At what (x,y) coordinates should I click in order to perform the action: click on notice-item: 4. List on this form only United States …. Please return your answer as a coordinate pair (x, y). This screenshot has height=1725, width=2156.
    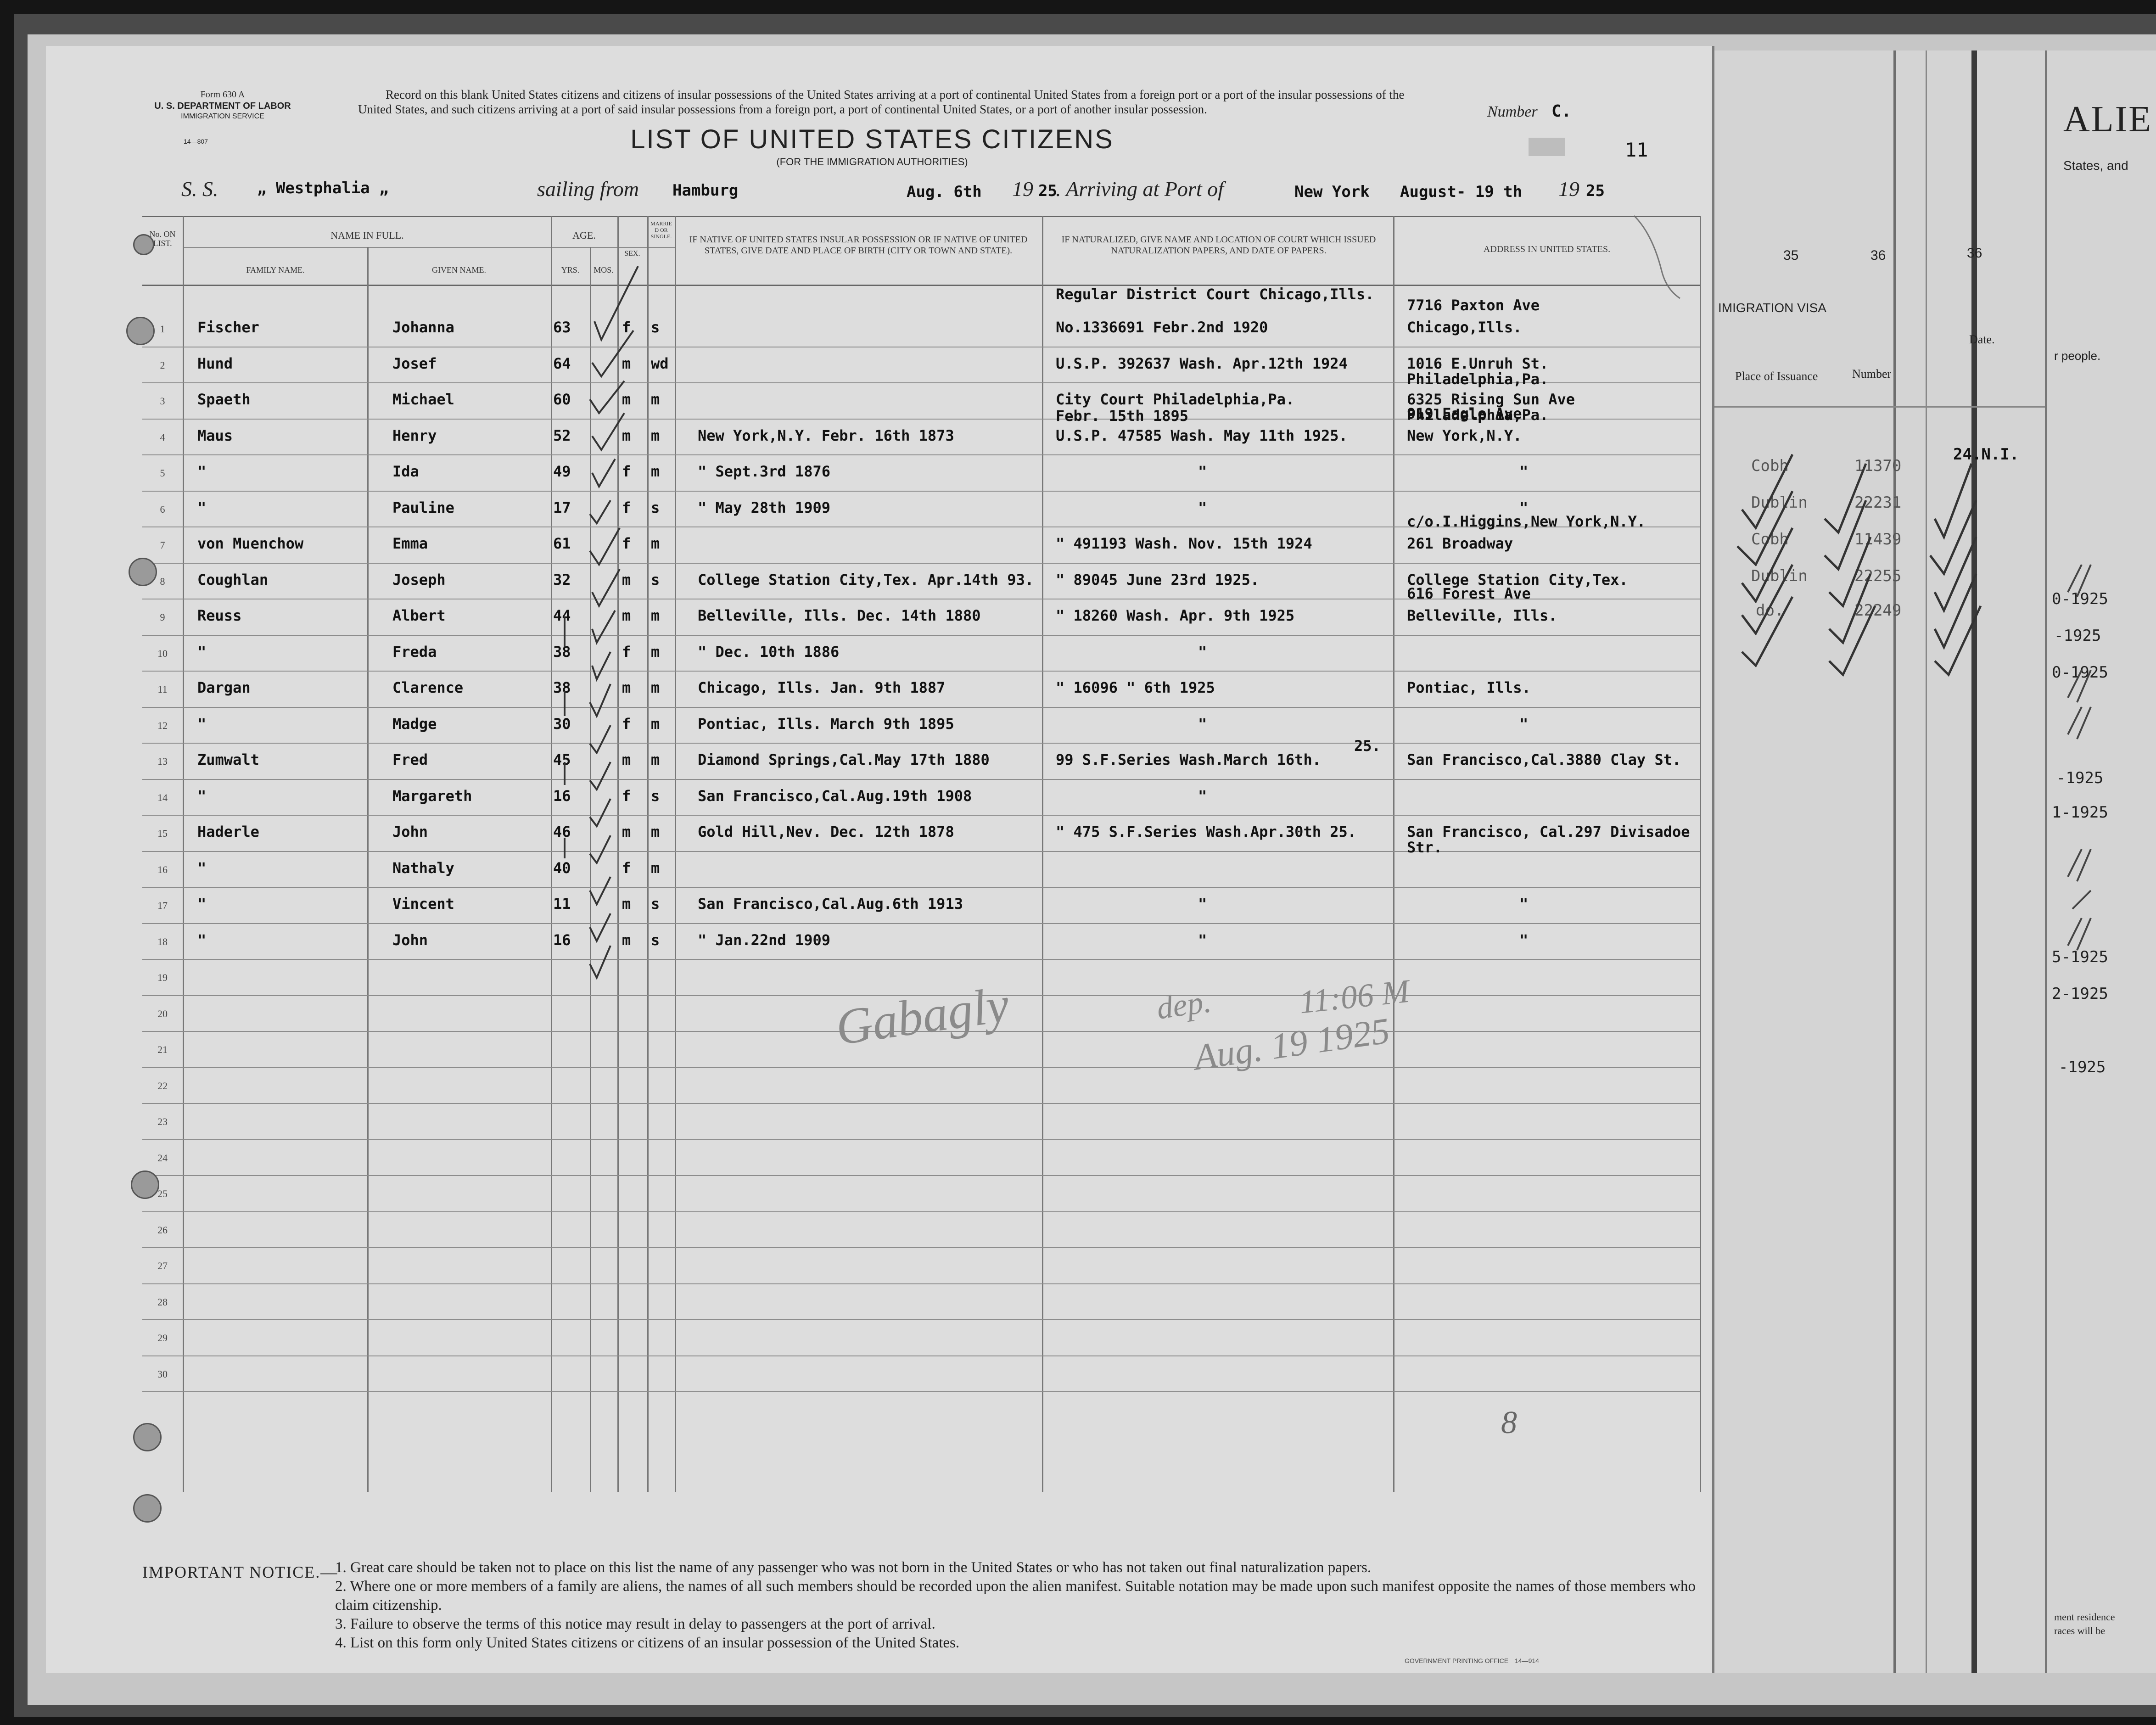
    Looking at the image, I should click on (647, 1643).